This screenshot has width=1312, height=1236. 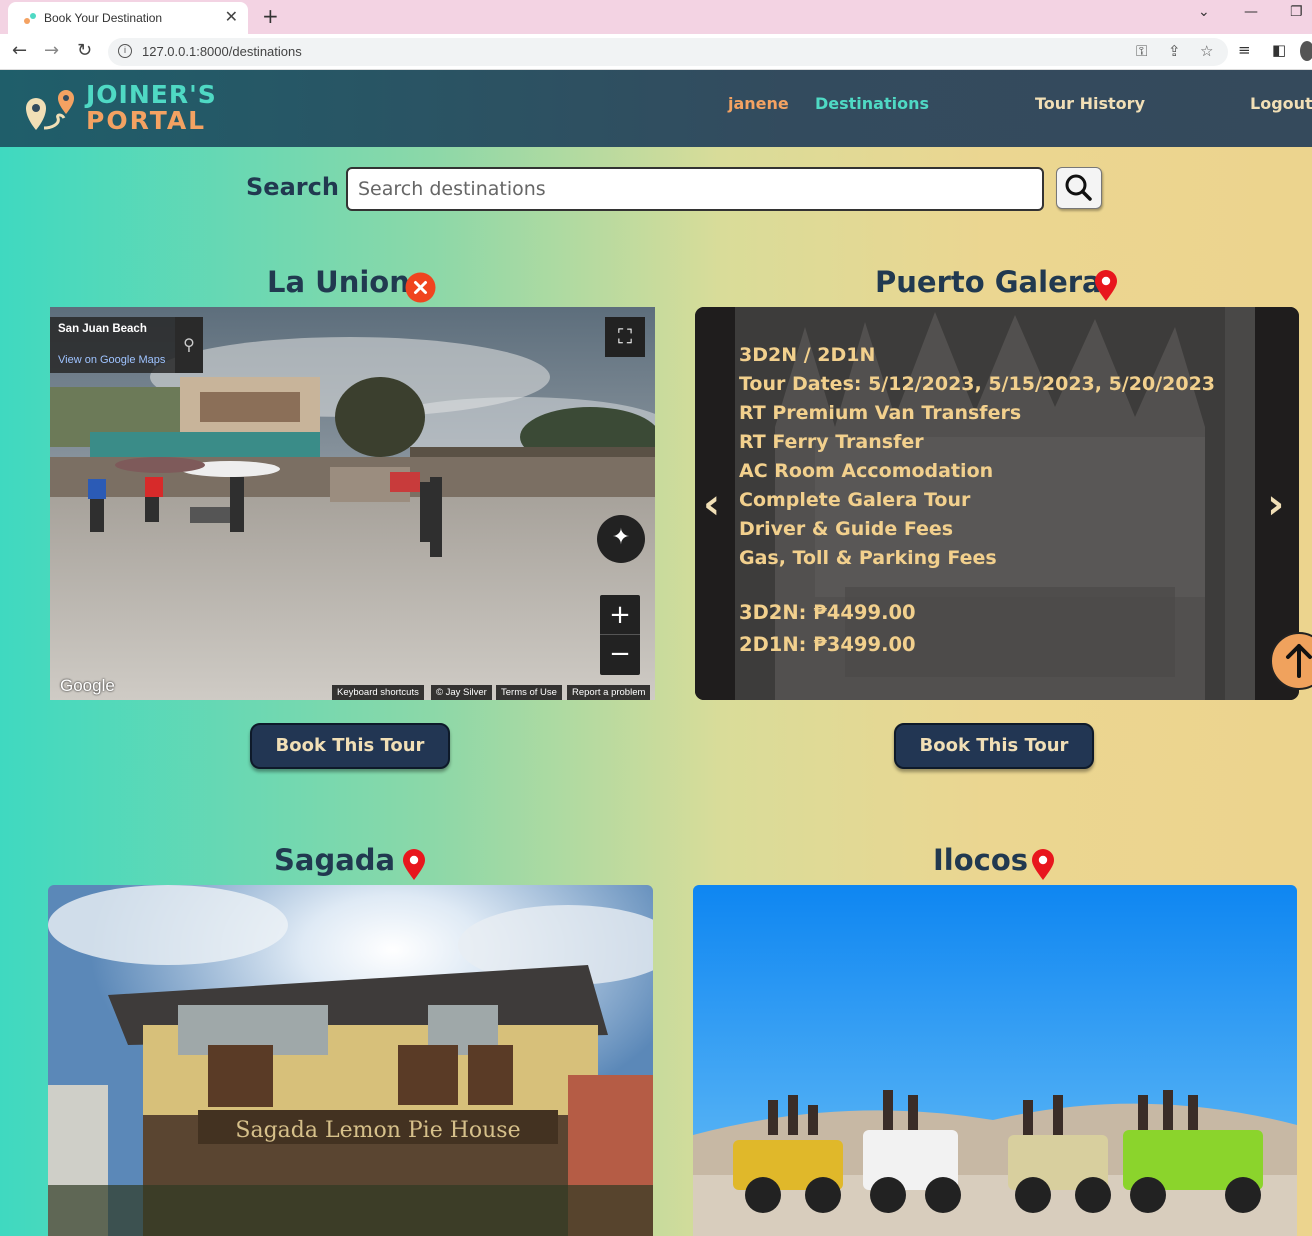 What do you see at coordinates (711, 503) in the screenshot?
I see `carousel-prev-icon: ‹` at bounding box center [711, 503].